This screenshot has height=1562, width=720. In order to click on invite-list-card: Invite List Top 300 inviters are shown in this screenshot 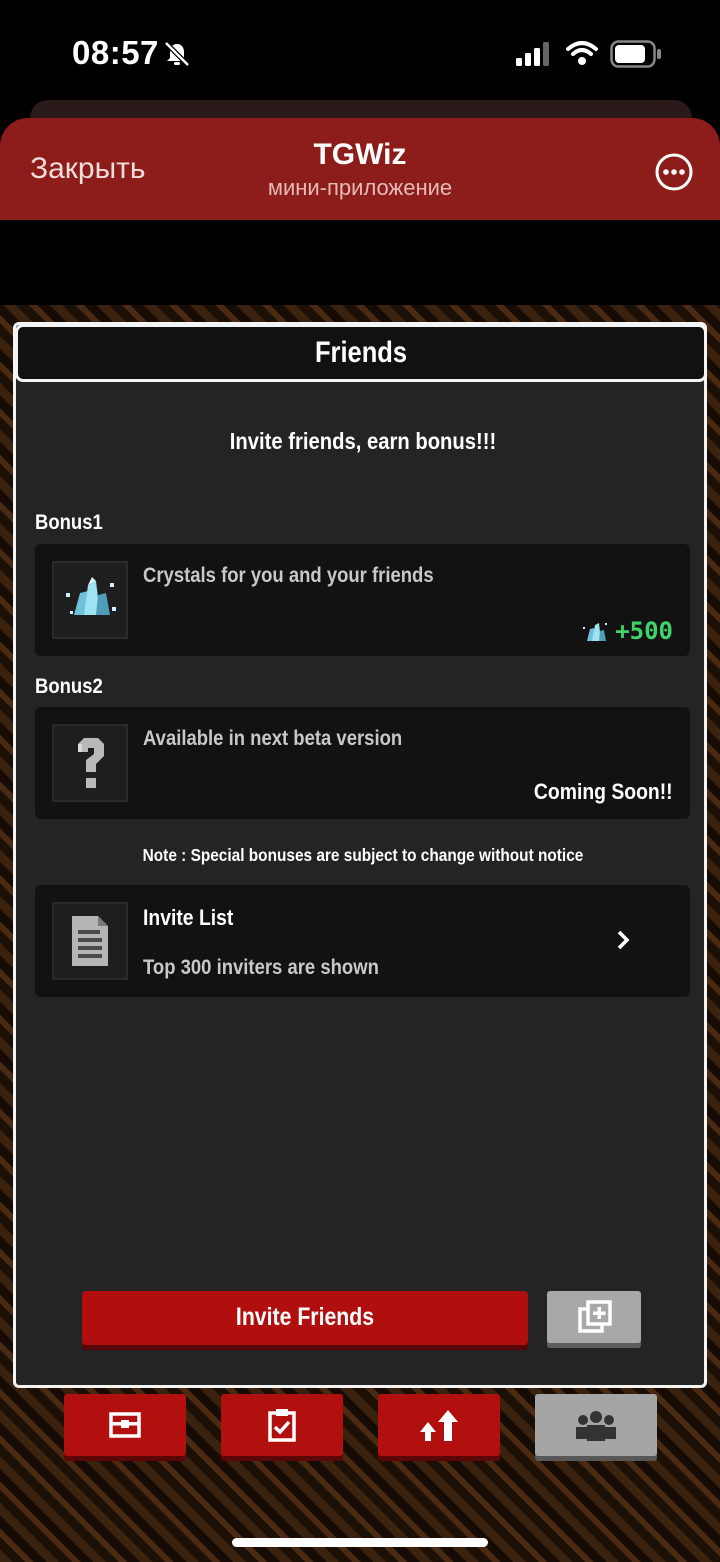, I will do `click(362, 941)`.